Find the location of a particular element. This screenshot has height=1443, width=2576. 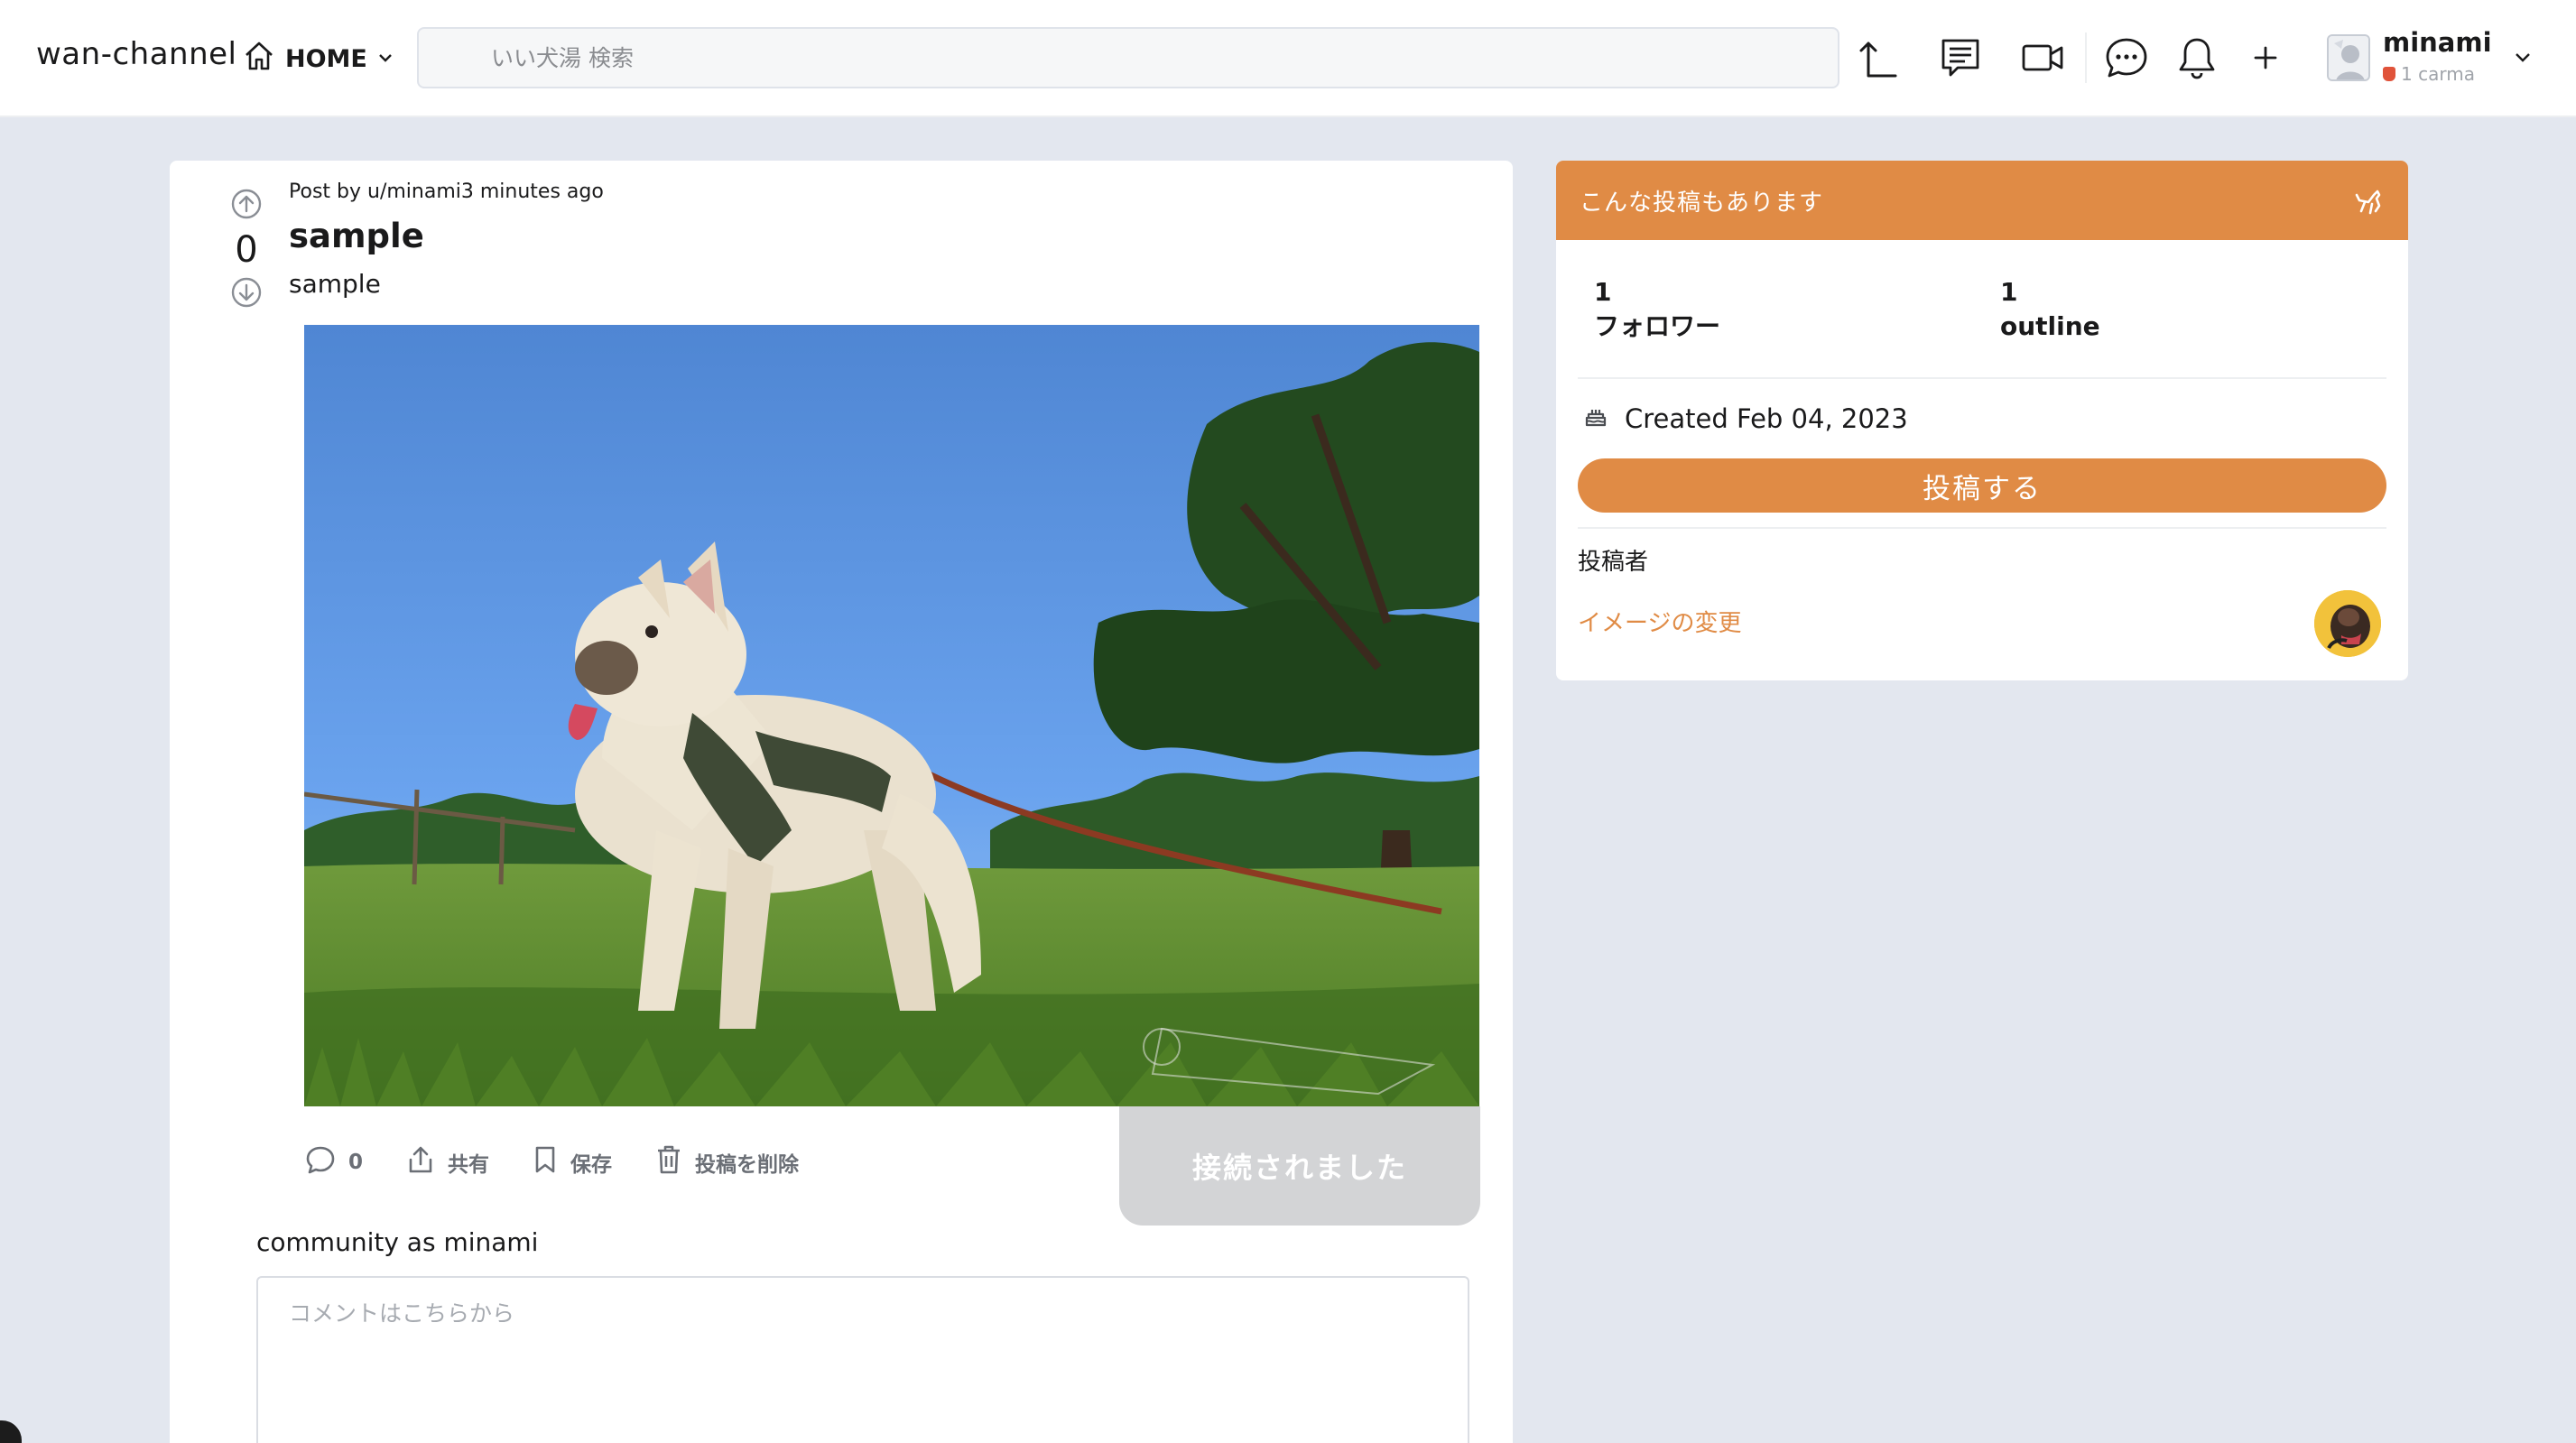

delete-post-button: 投稿を削除 is located at coordinates (727, 1162).